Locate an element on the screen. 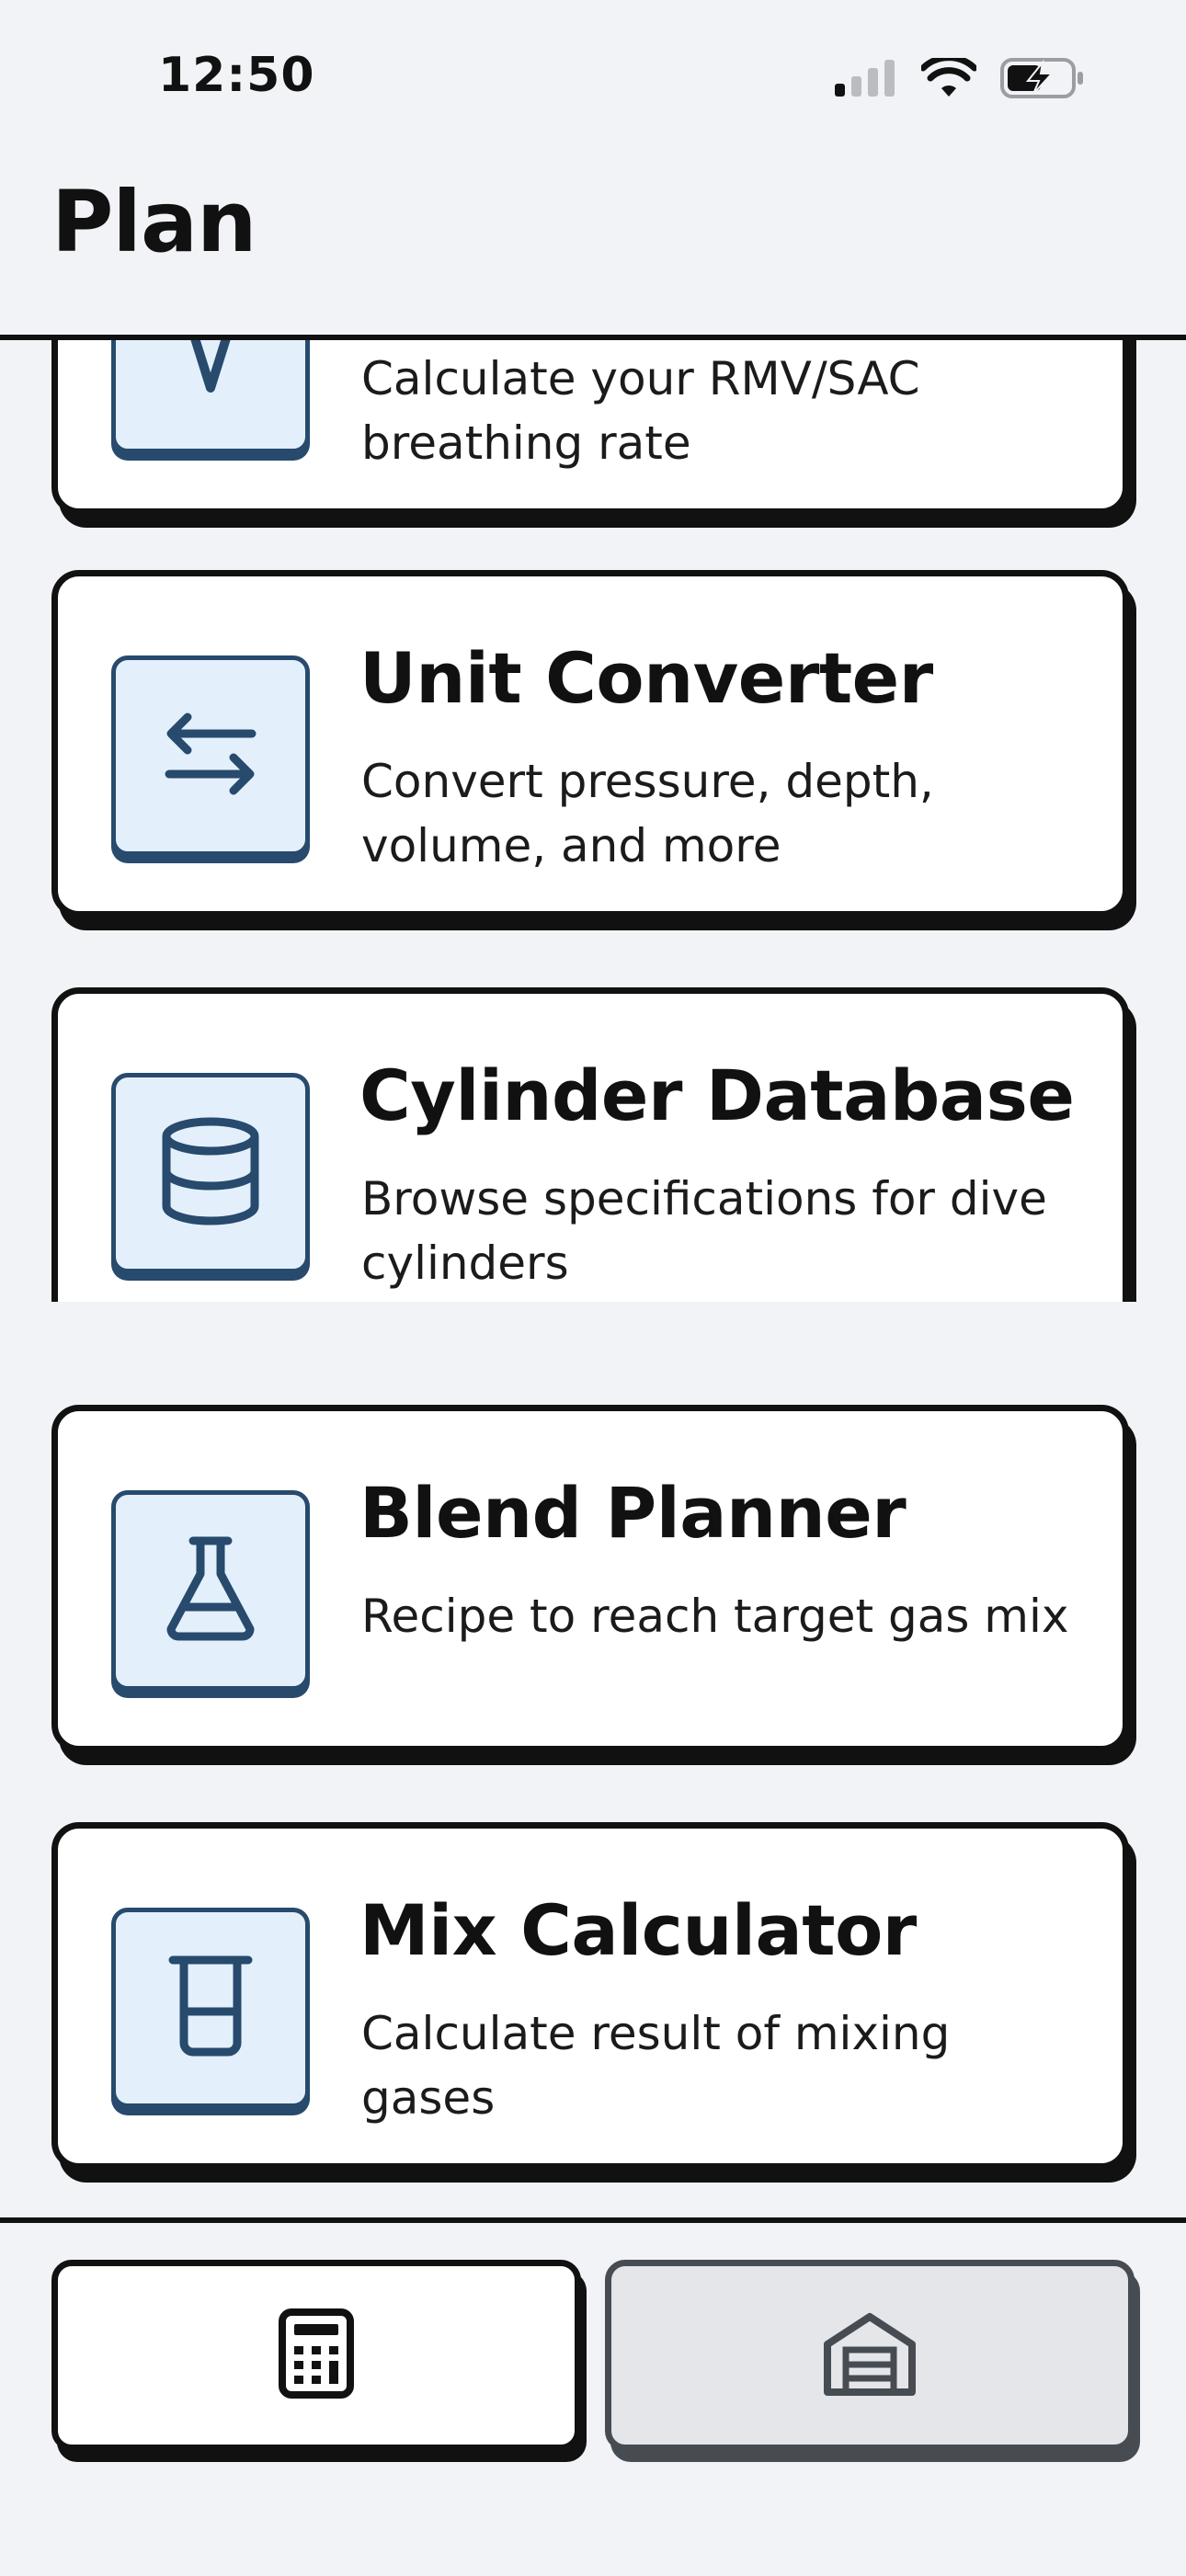 The width and height of the screenshot is (1186, 2576). tool-title: Cylinder Database is located at coordinates (717, 1095).